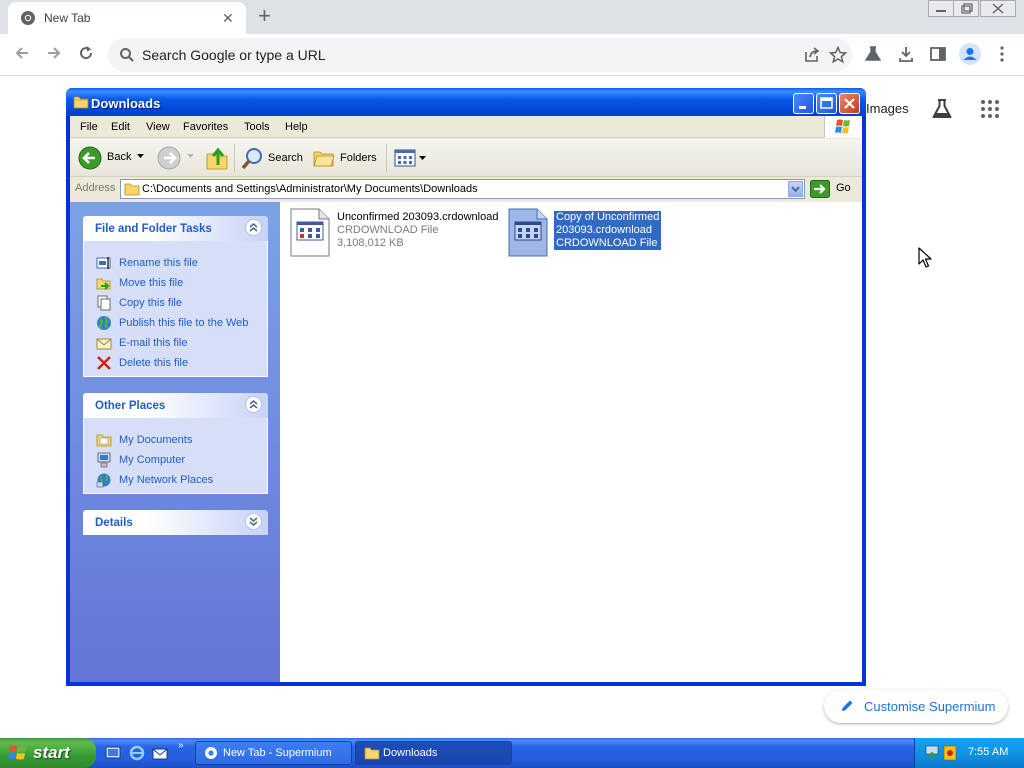 Image resolution: width=1024 pixels, height=768 pixels. I want to click on search-icon, so click(127, 55).